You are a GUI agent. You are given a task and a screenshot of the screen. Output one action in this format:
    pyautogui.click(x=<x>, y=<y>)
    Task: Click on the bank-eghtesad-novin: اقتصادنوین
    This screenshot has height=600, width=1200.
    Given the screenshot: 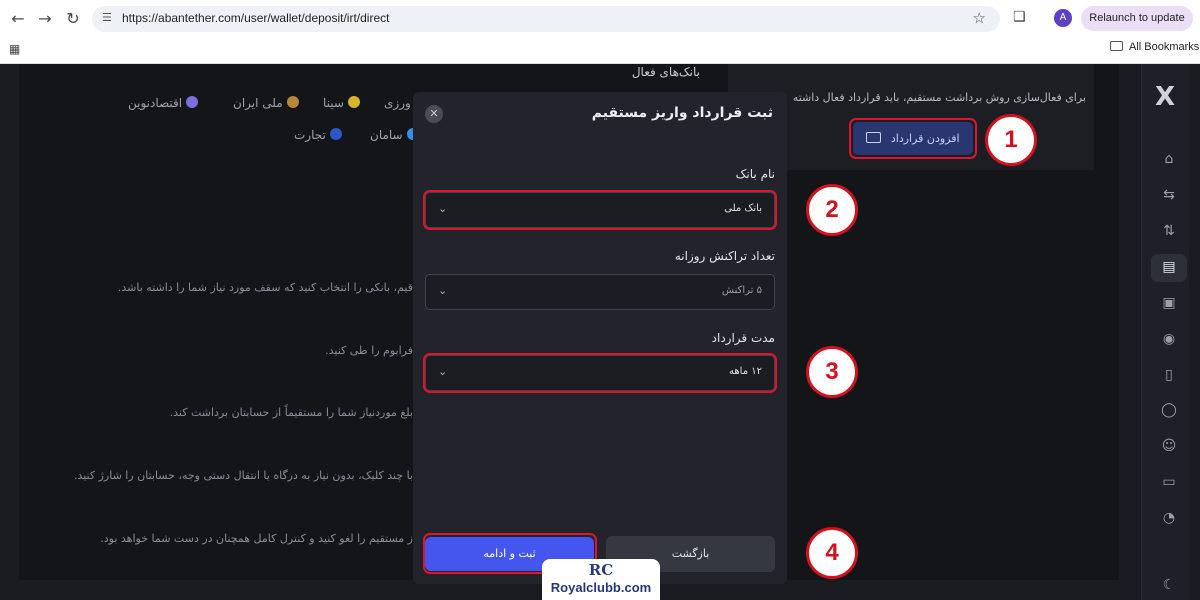 What is the action you would take?
    pyautogui.click(x=163, y=103)
    